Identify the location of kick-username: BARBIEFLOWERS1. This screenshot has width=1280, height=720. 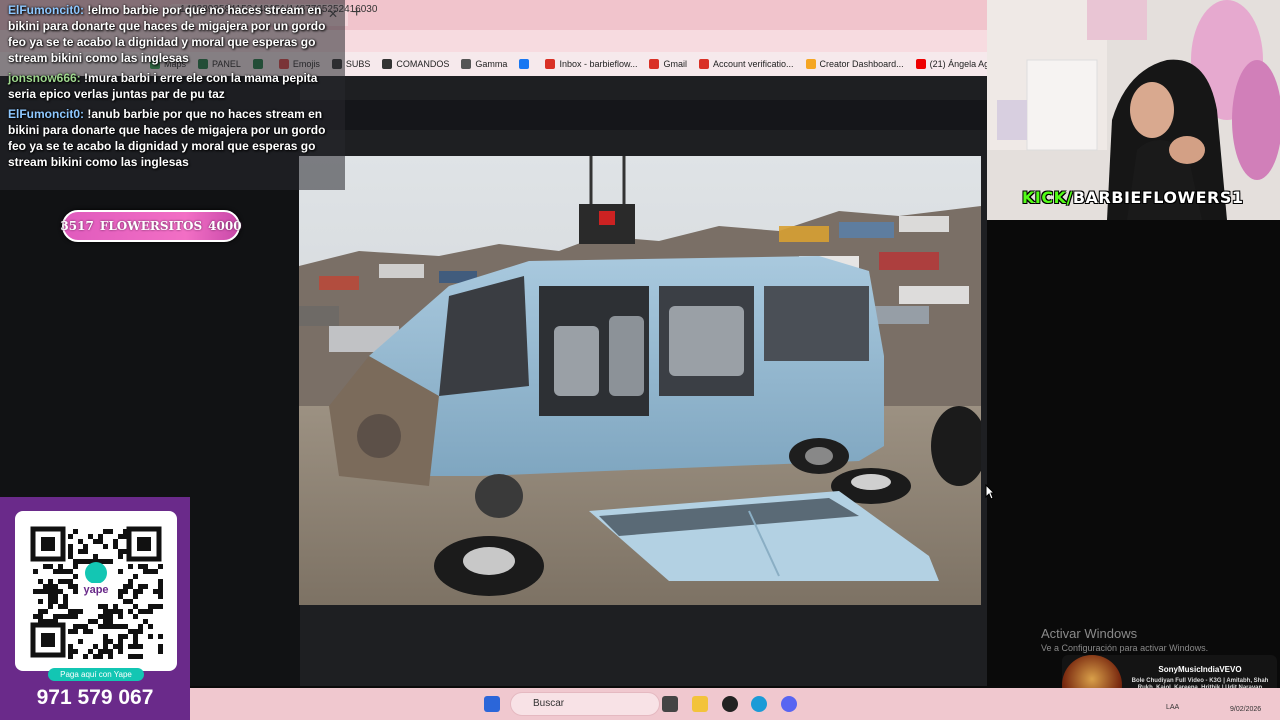
(1158, 197).